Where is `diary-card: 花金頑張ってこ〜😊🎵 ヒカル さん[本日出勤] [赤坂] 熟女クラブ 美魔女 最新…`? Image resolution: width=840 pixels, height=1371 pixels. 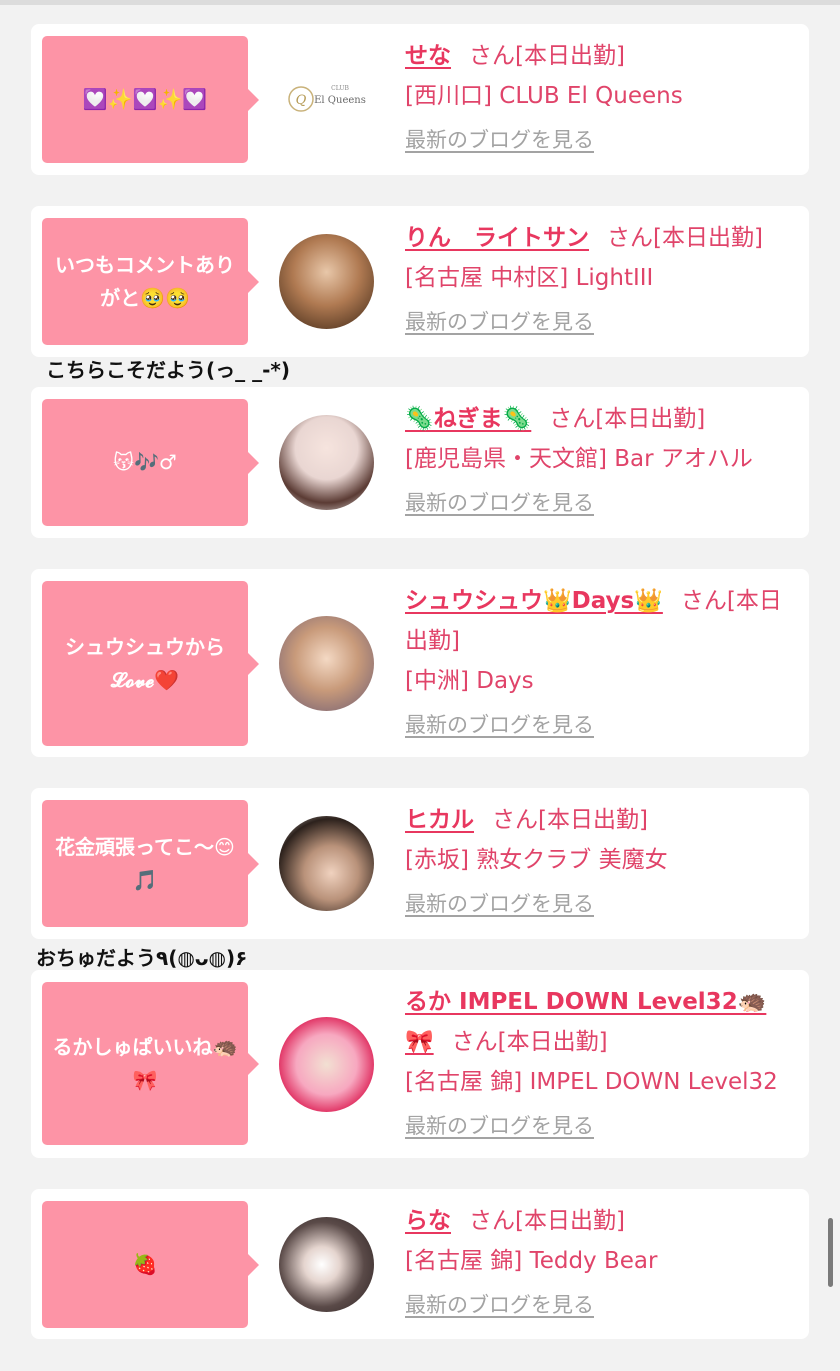
diary-card: 花金頑張ってこ〜😊🎵 ヒカル さん[本日出勤] [赤坂] 熟女クラブ 美魔女 最新… is located at coordinates (420, 863).